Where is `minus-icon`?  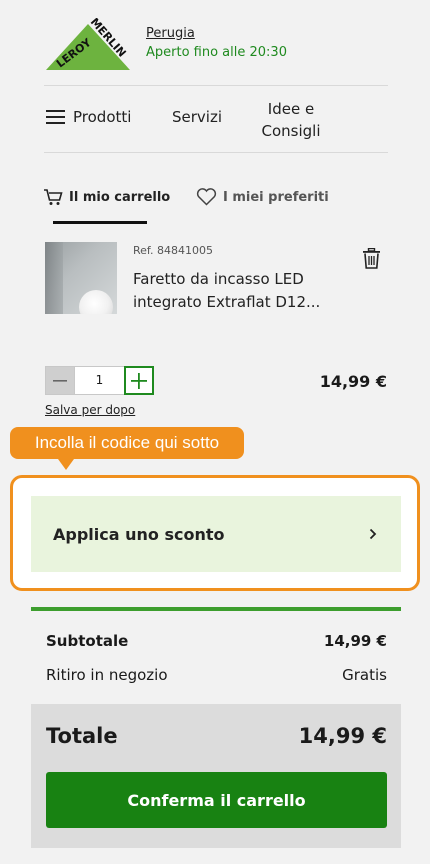 minus-icon is located at coordinates (60, 380).